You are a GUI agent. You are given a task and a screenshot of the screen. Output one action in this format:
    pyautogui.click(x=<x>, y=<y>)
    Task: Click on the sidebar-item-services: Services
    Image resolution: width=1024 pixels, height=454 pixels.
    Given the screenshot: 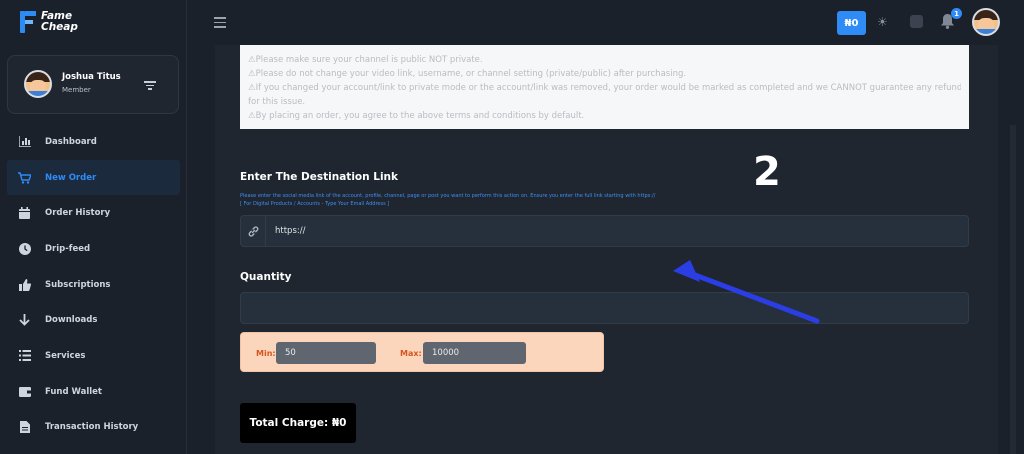 What is the action you would take?
    pyautogui.click(x=93, y=356)
    